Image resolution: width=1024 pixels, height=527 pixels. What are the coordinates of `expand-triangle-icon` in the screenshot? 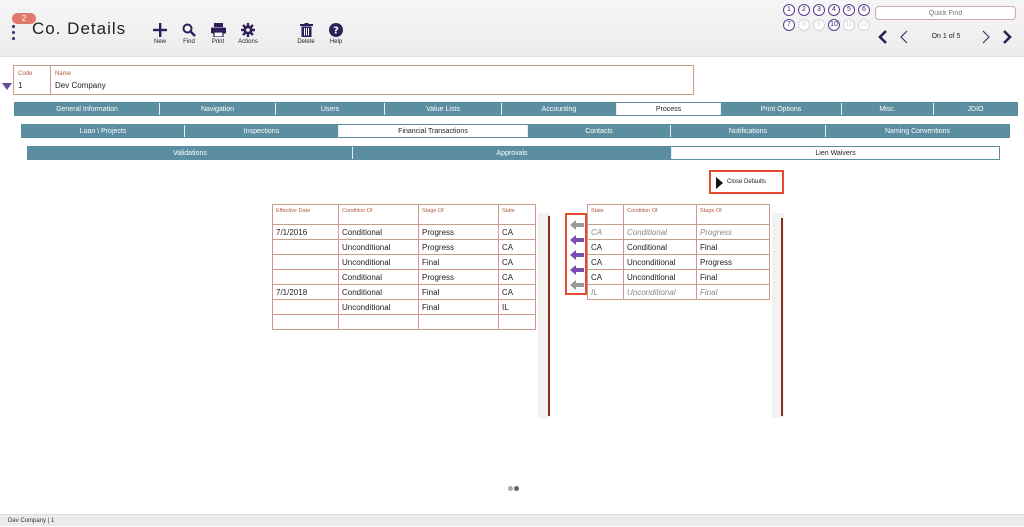 It's located at (7, 86).